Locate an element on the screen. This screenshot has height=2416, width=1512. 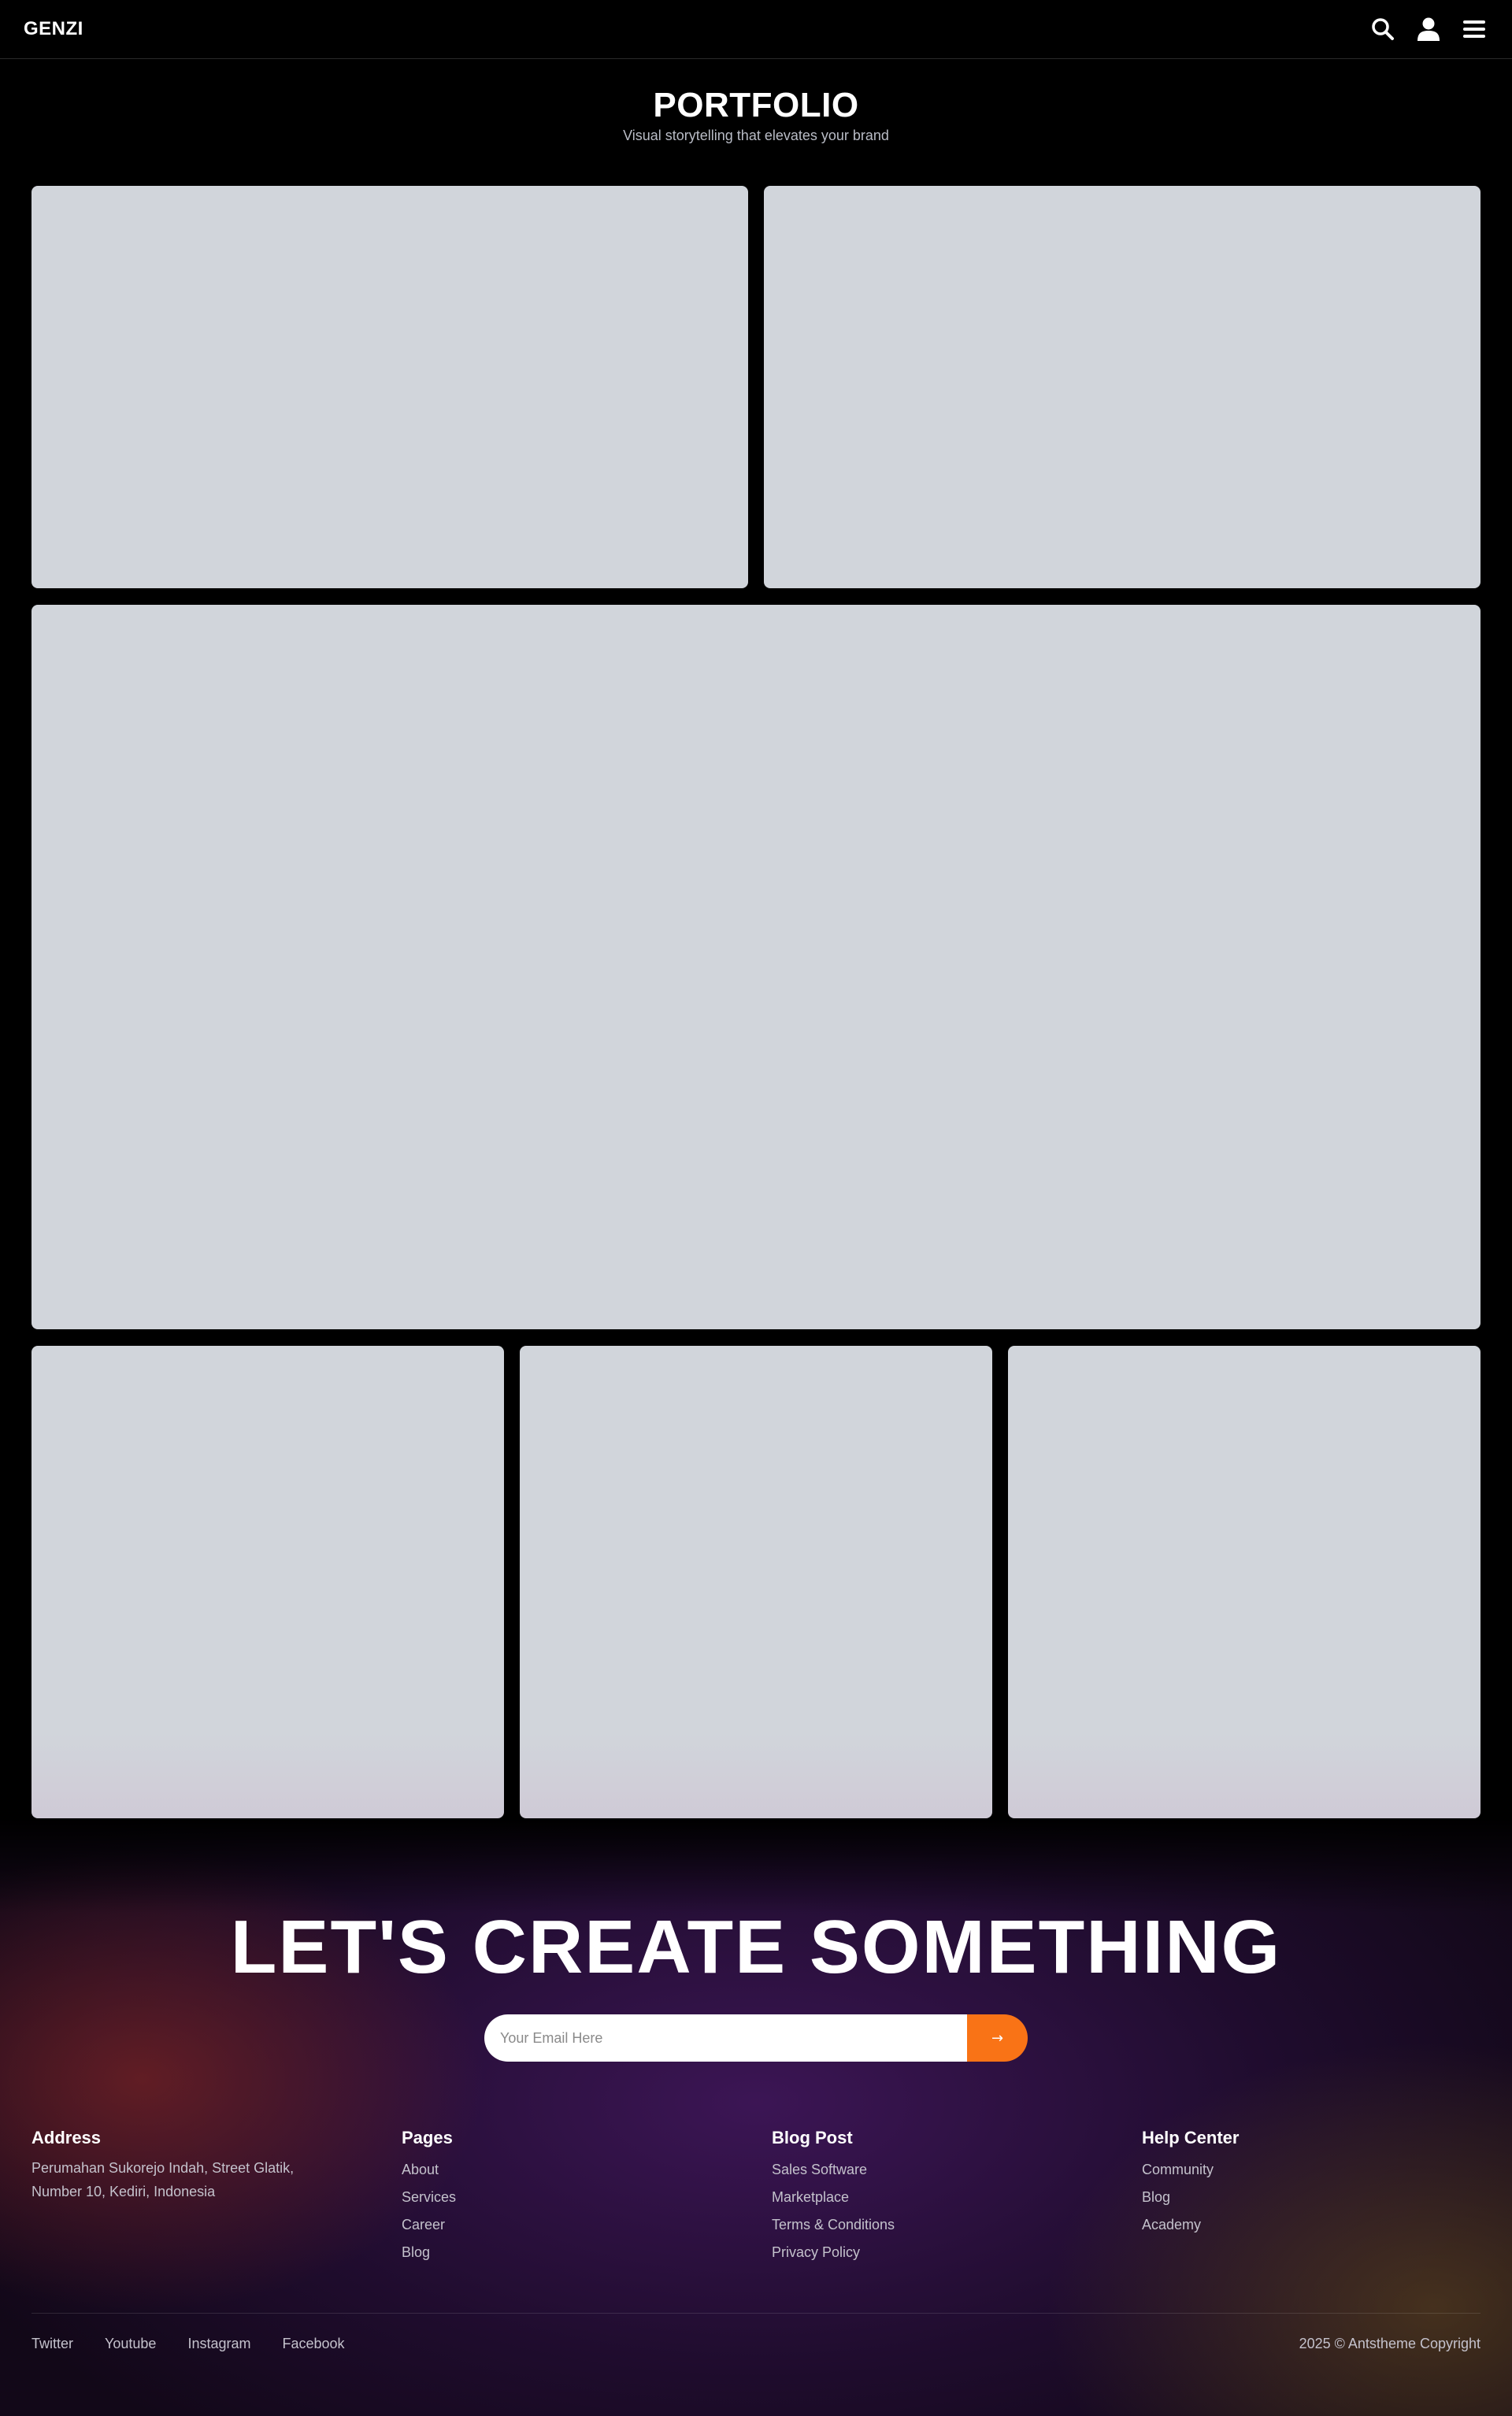
menu-icon is located at coordinates (1474, 29).